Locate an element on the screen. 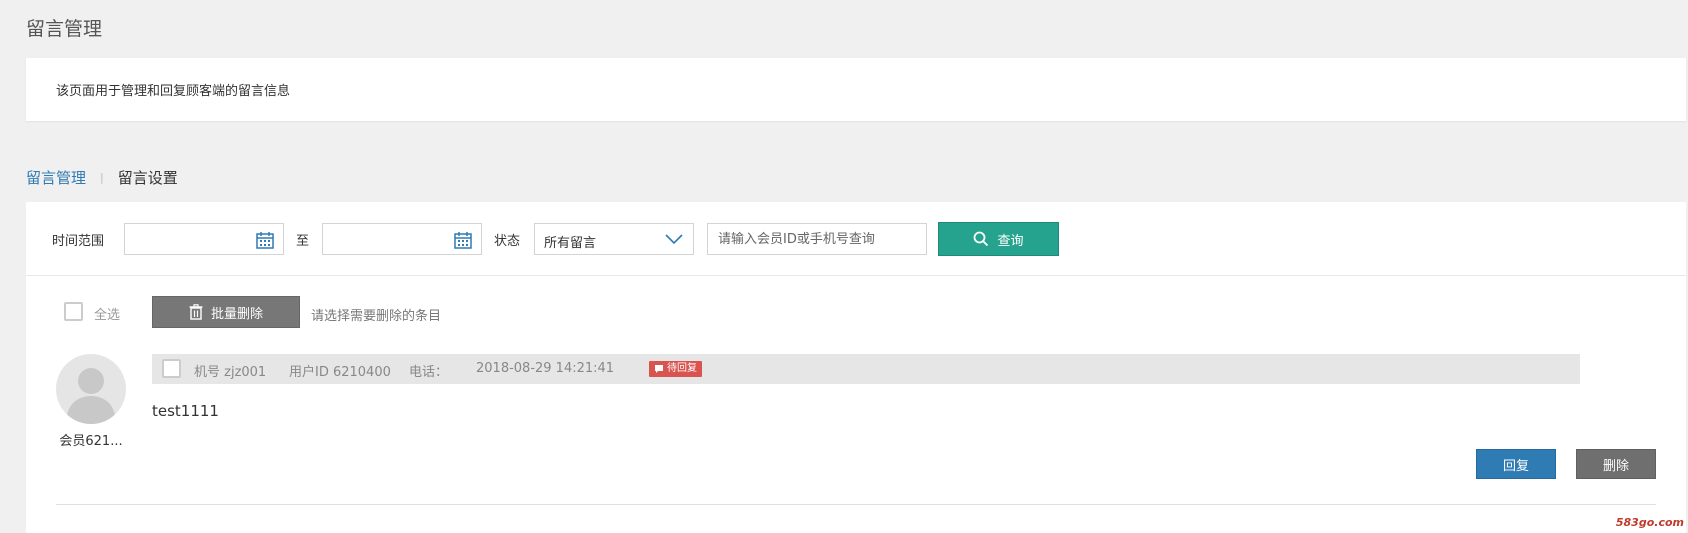 Image resolution: width=1688 pixels, height=533 pixels. batch-delete-label: 批量删除 is located at coordinates (236, 314).